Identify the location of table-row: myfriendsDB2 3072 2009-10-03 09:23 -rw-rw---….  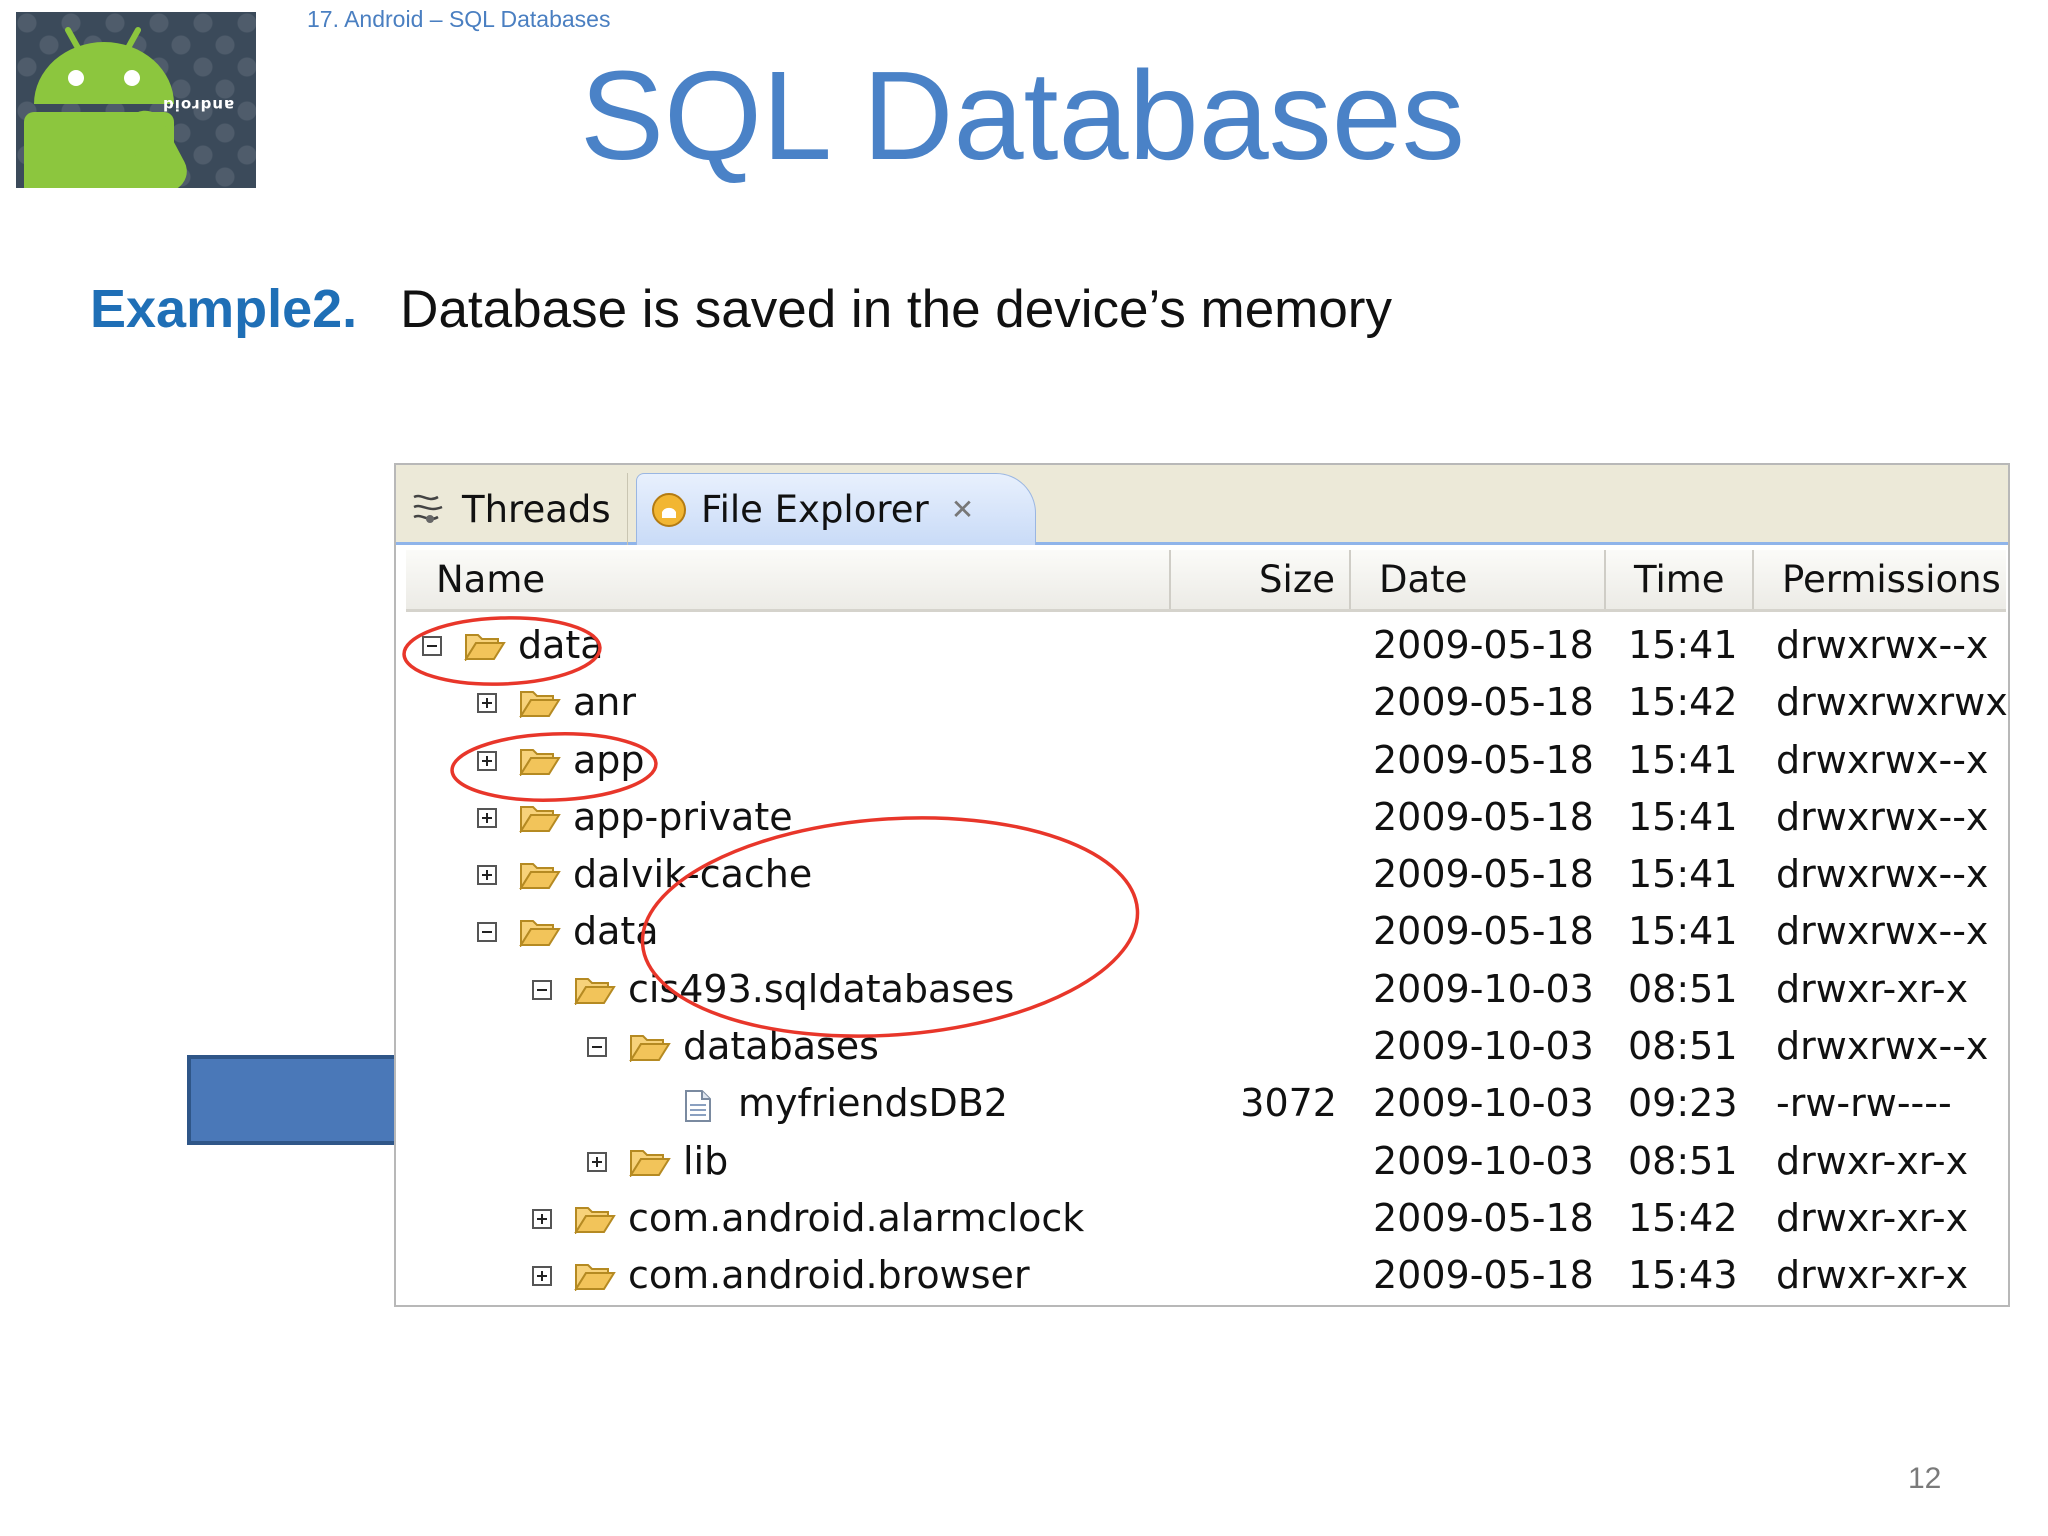
(1206, 1103).